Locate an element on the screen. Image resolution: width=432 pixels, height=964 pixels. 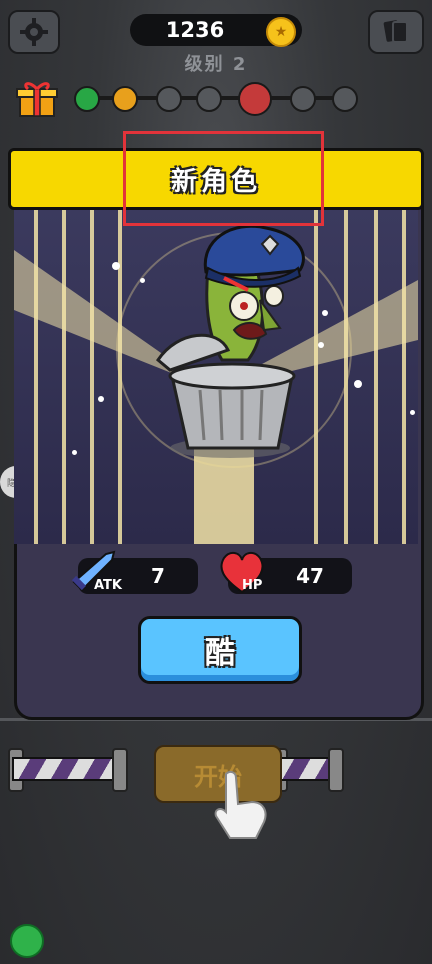
atk-label: ATK is located at coordinates (108, 585).